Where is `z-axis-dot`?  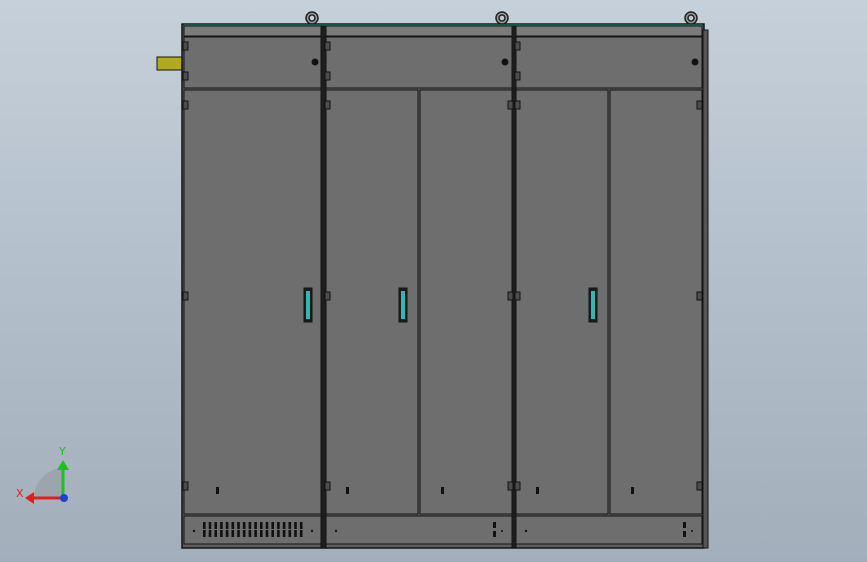
z-axis-dot is located at coordinates (64, 498).